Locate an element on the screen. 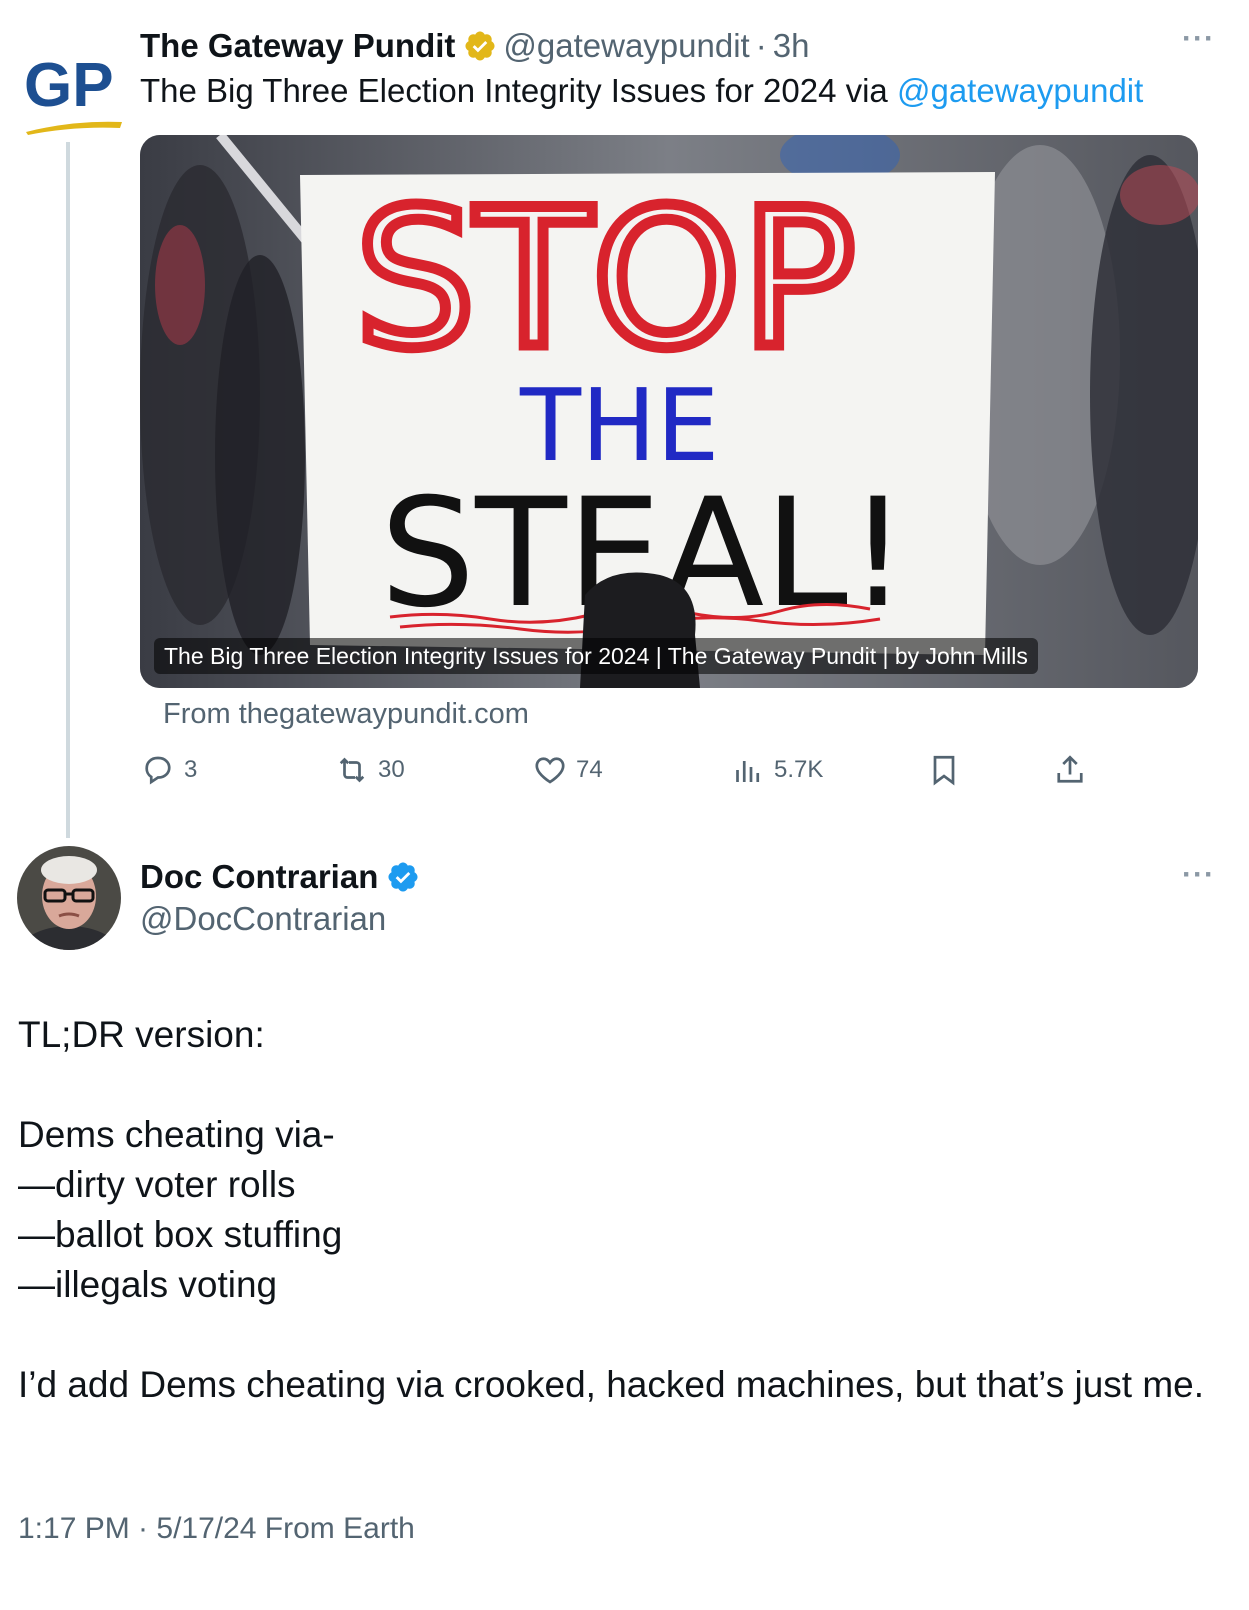 The width and height of the screenshot is (1249, 1610). heart-icon is located at coordinates (550, 770).